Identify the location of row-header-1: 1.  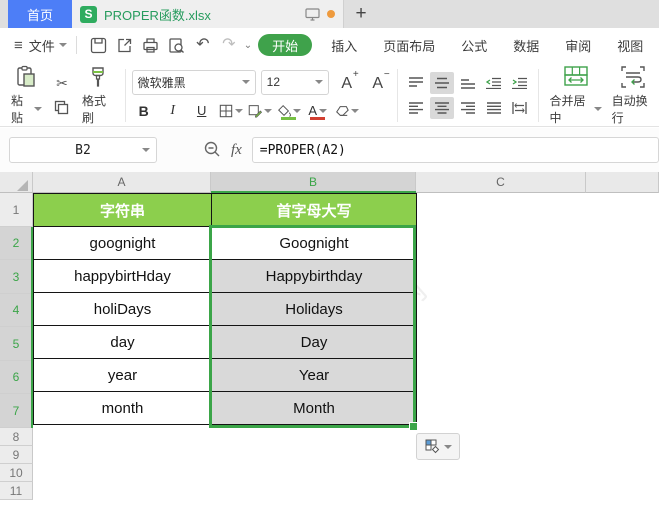
(16, 210).